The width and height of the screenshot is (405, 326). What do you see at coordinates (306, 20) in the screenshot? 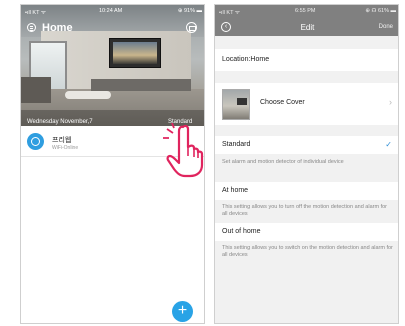
I see `nav-bar: •ıll KT ᯤ 6:55 PM ⊕ ☊ 61% ▬ ‹ Edit Done` at bounding box center [306, 20].